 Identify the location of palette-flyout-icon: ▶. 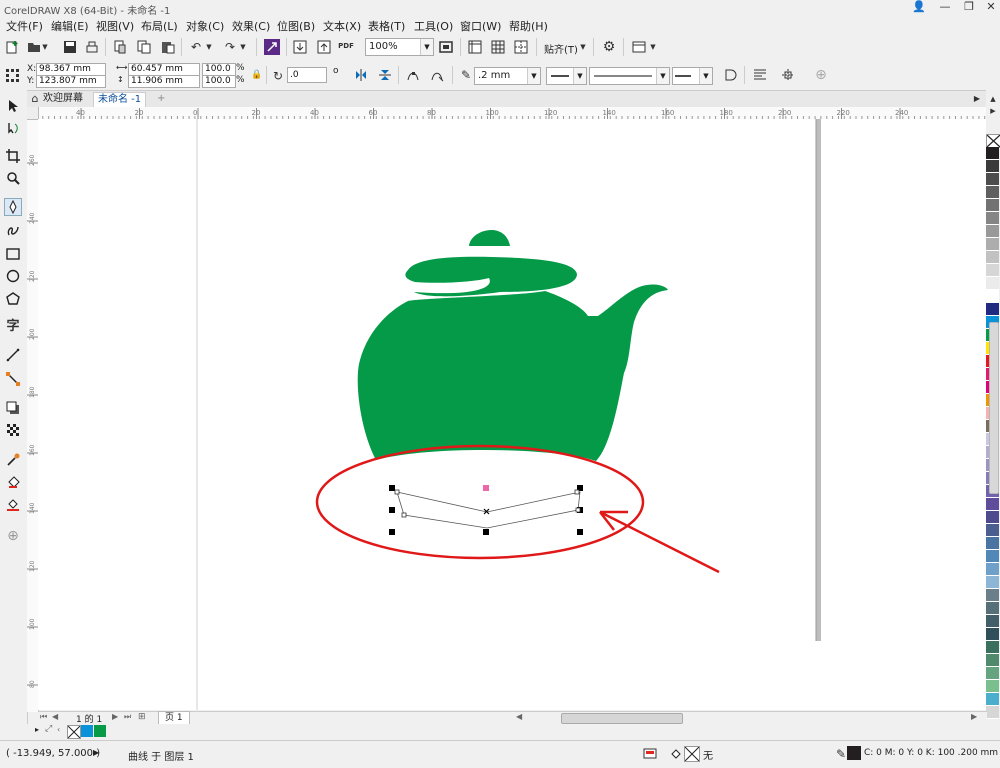
(993, 111).